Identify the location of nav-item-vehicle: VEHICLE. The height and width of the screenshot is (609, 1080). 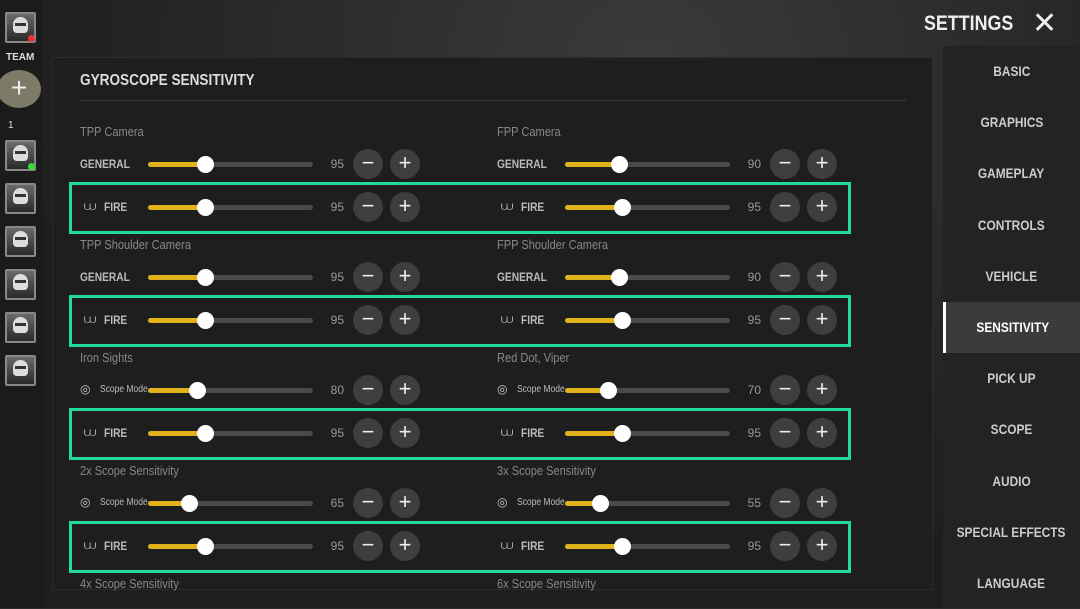
(1011, 276).